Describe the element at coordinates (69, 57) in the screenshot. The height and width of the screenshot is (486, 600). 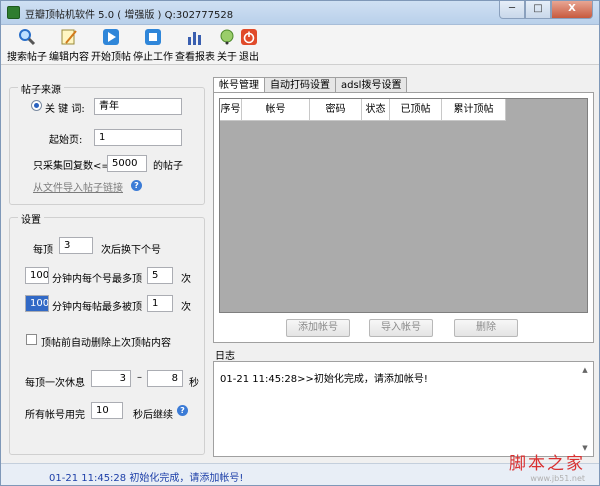
I see `edit-content-label: 编辑内容` at that location.